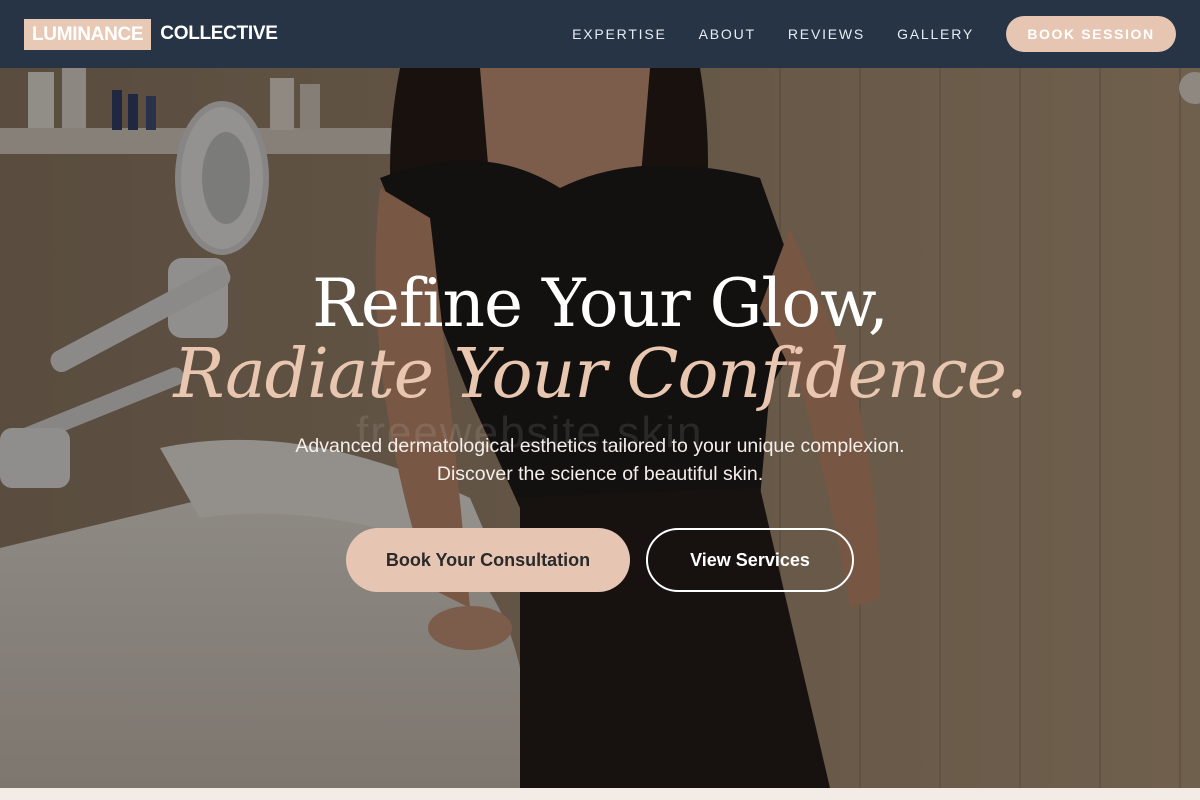 Image resolution: width=1200 pixels, height=800 pixels. I want to click on nav-link-reviews: REVIEWS, so click(826, 34).